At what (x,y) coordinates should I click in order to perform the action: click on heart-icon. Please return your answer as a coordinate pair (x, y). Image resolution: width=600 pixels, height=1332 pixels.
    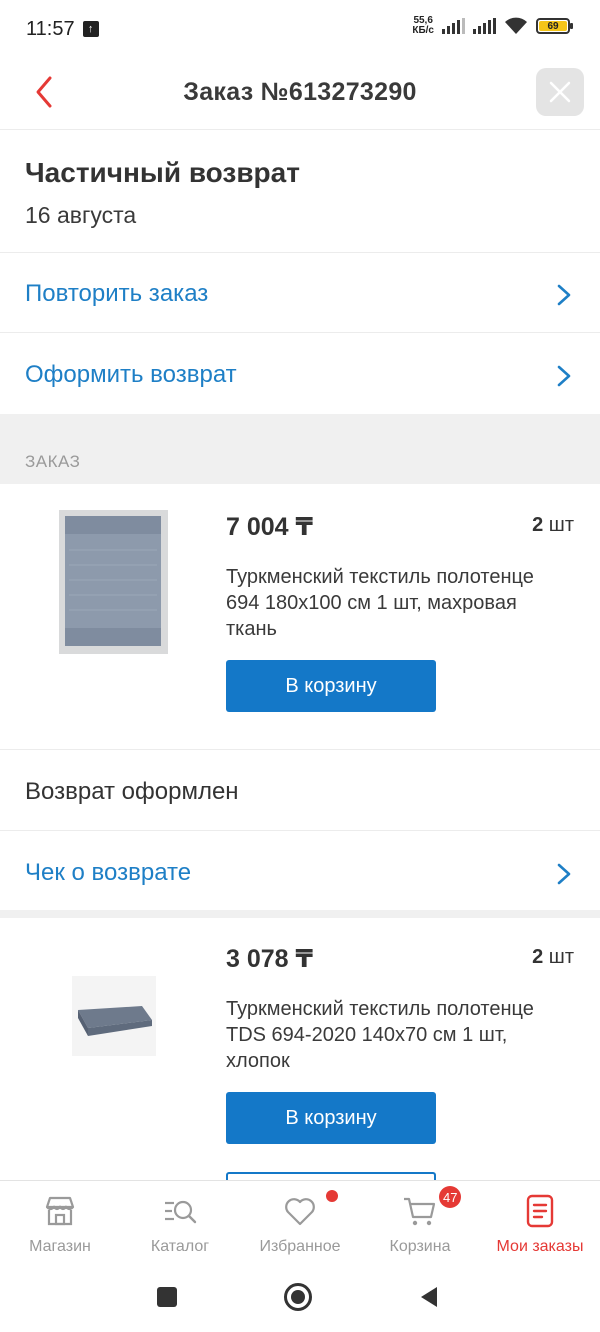
    Looking at the image, I should click on (300, 1212).